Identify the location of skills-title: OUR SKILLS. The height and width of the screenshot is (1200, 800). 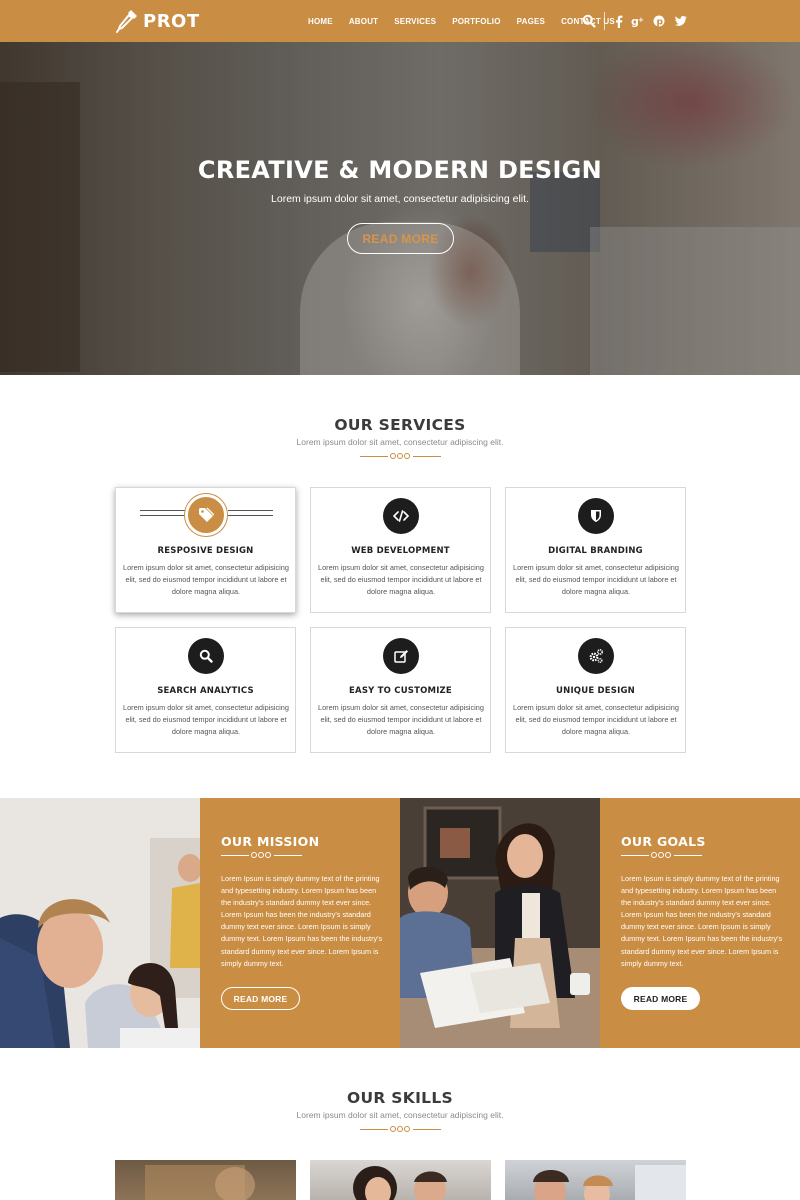
(400, 1098).